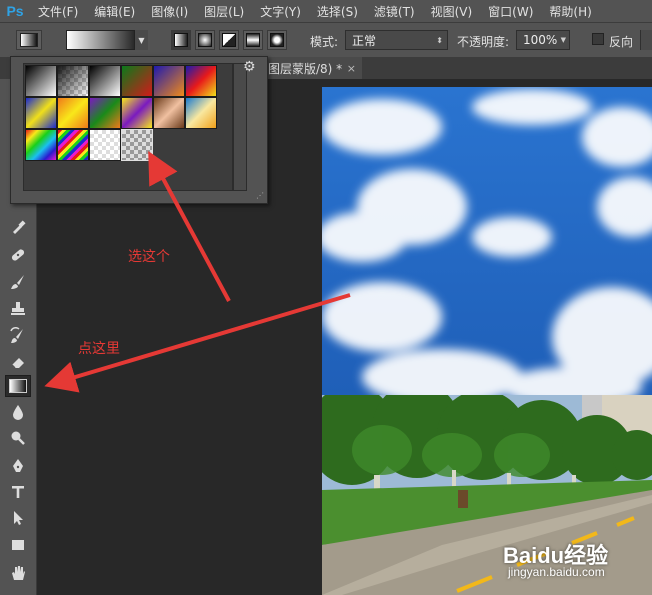  I want to click on healing-brush-icon, so click(18, 255).